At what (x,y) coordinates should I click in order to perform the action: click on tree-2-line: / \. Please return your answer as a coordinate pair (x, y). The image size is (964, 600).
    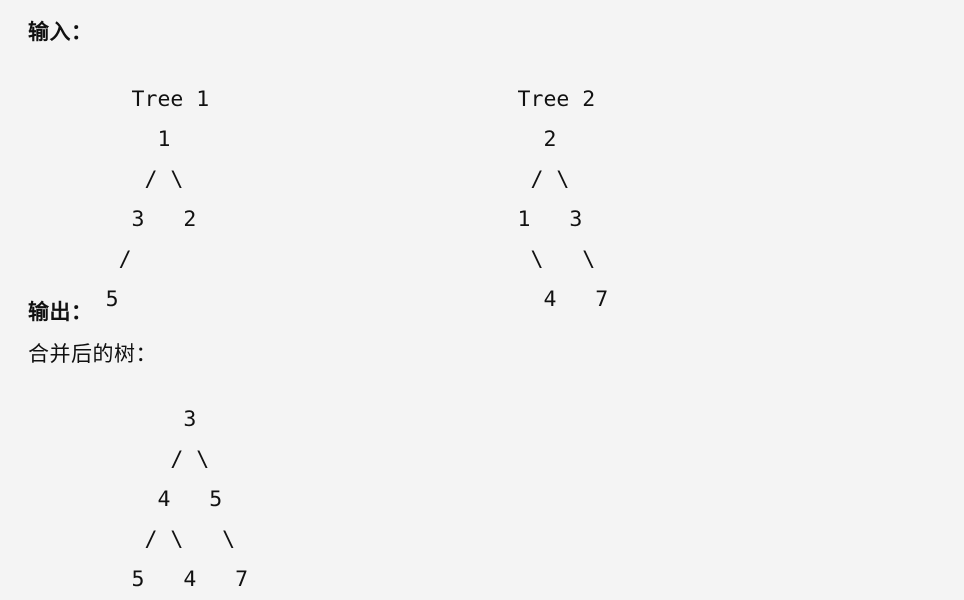
    Looking at the image, I should click on (492, 179).